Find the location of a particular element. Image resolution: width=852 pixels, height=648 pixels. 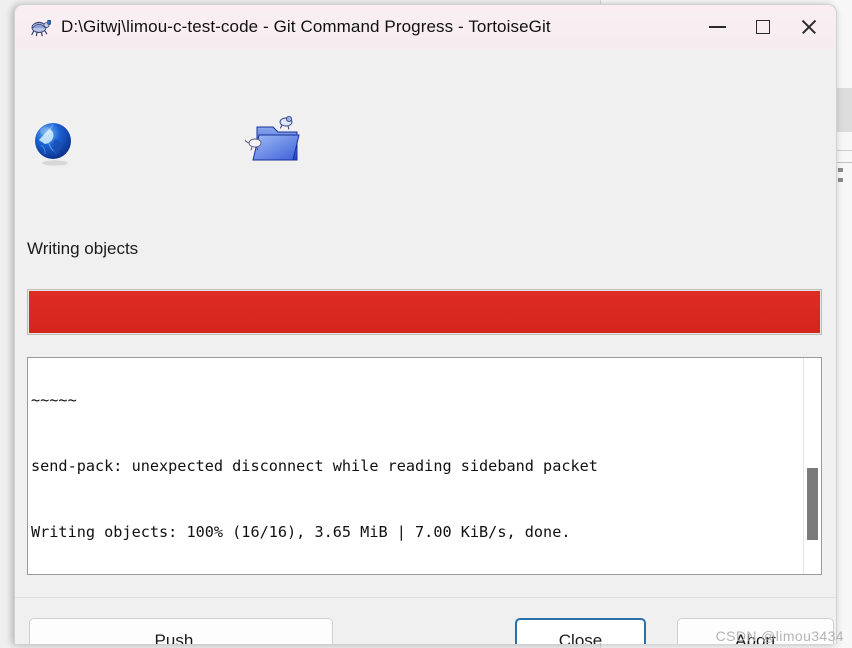

close-dialog-button: Close is located at coordinates (580, 631).